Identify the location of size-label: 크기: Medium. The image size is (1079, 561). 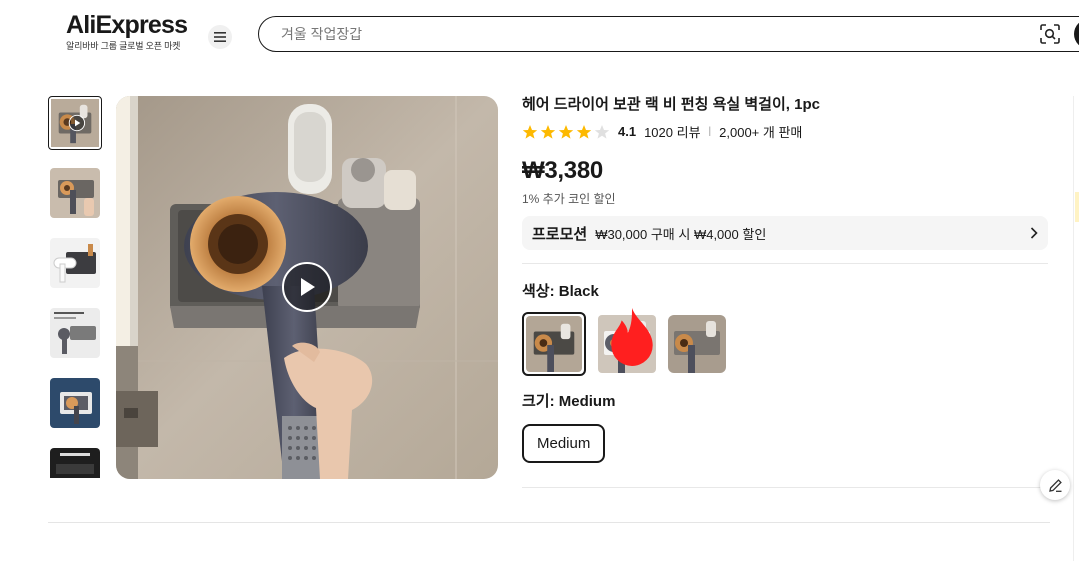
(569, 401).